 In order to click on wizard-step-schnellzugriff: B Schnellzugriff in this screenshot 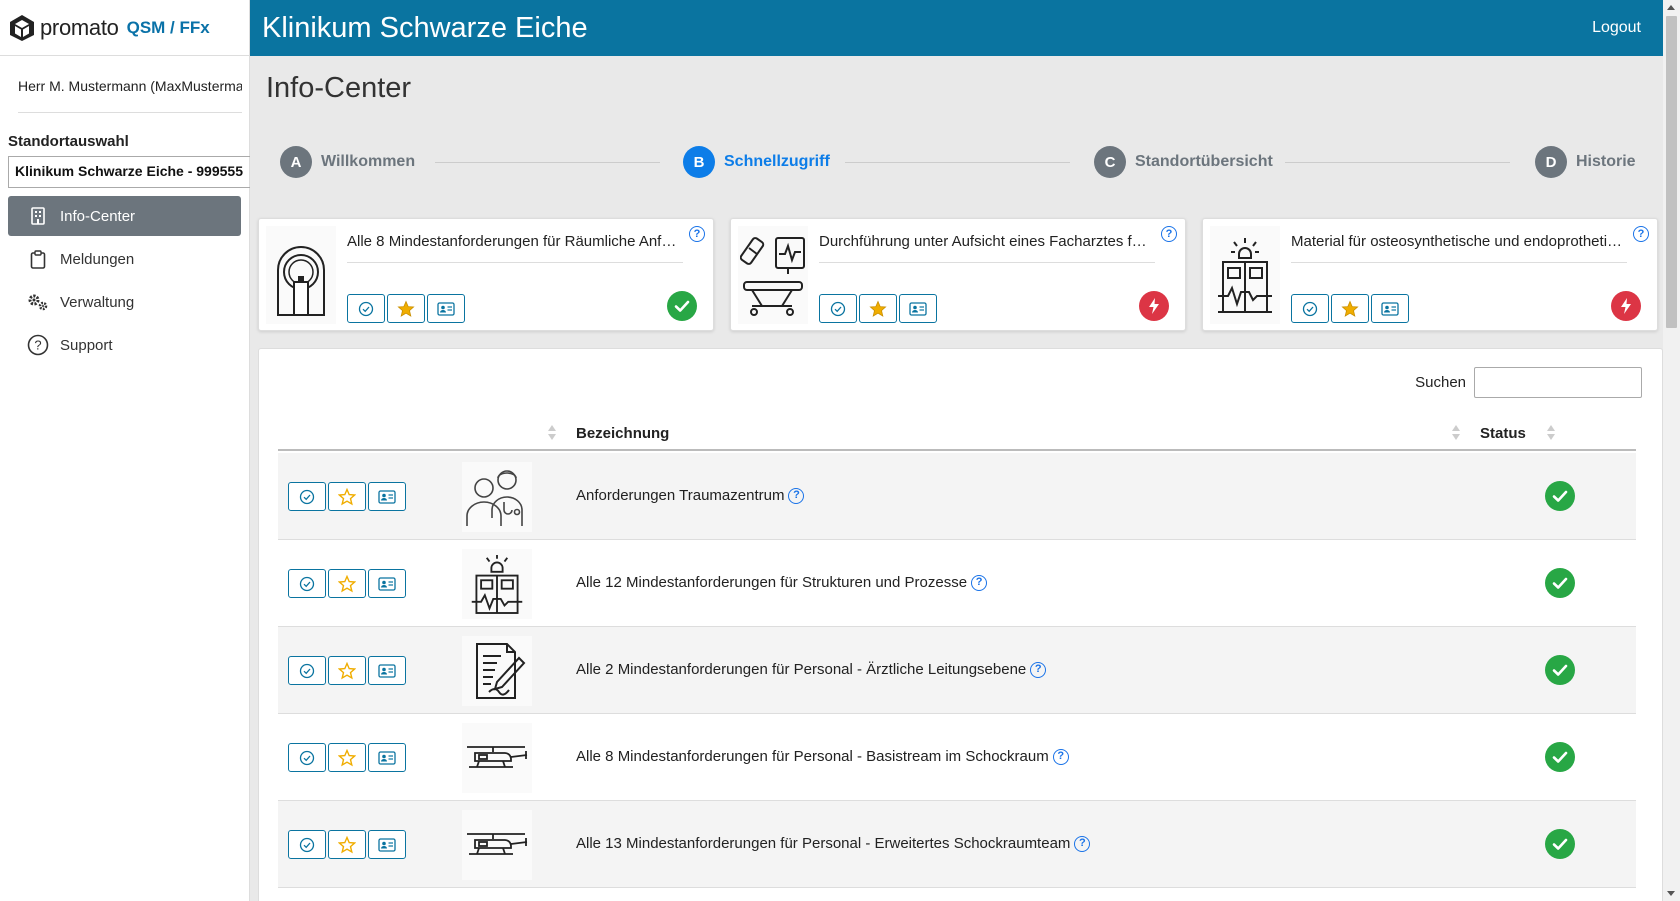, I will do `click(756, 162)`.